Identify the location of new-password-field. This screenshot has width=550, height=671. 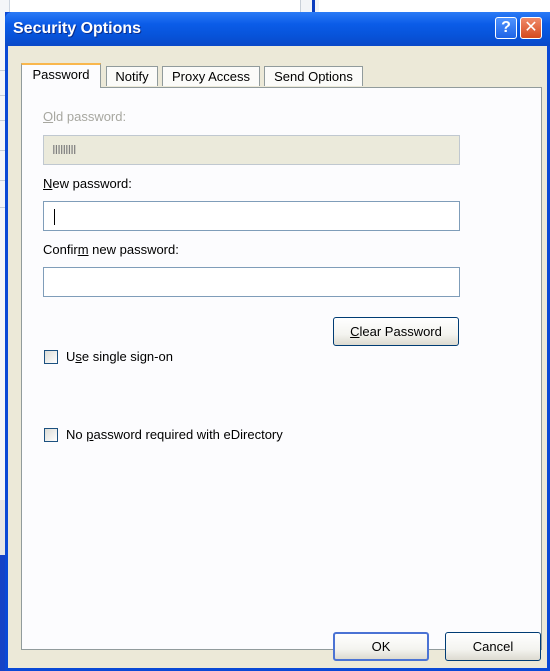
(251, 216).